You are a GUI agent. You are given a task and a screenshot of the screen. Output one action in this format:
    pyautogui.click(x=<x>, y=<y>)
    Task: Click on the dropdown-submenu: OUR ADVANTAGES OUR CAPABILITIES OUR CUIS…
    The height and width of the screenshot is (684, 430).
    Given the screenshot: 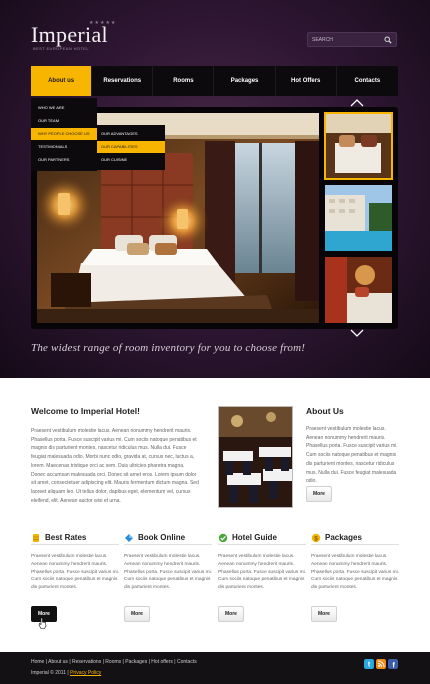 What is the action you would take?
    pyautogui.click(x=131, y=147)
    